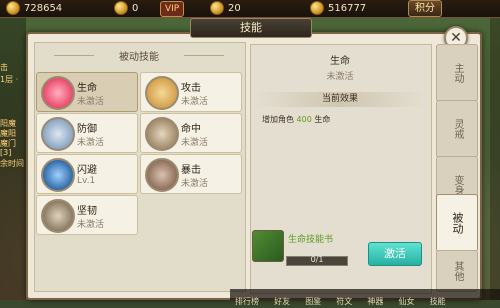 The height and width of the screenshot is (308, 500). What do you see at coordinates (139, 55) in the screenshot?
I see `section-title: 被动技能` at bounding box center [139, 55].